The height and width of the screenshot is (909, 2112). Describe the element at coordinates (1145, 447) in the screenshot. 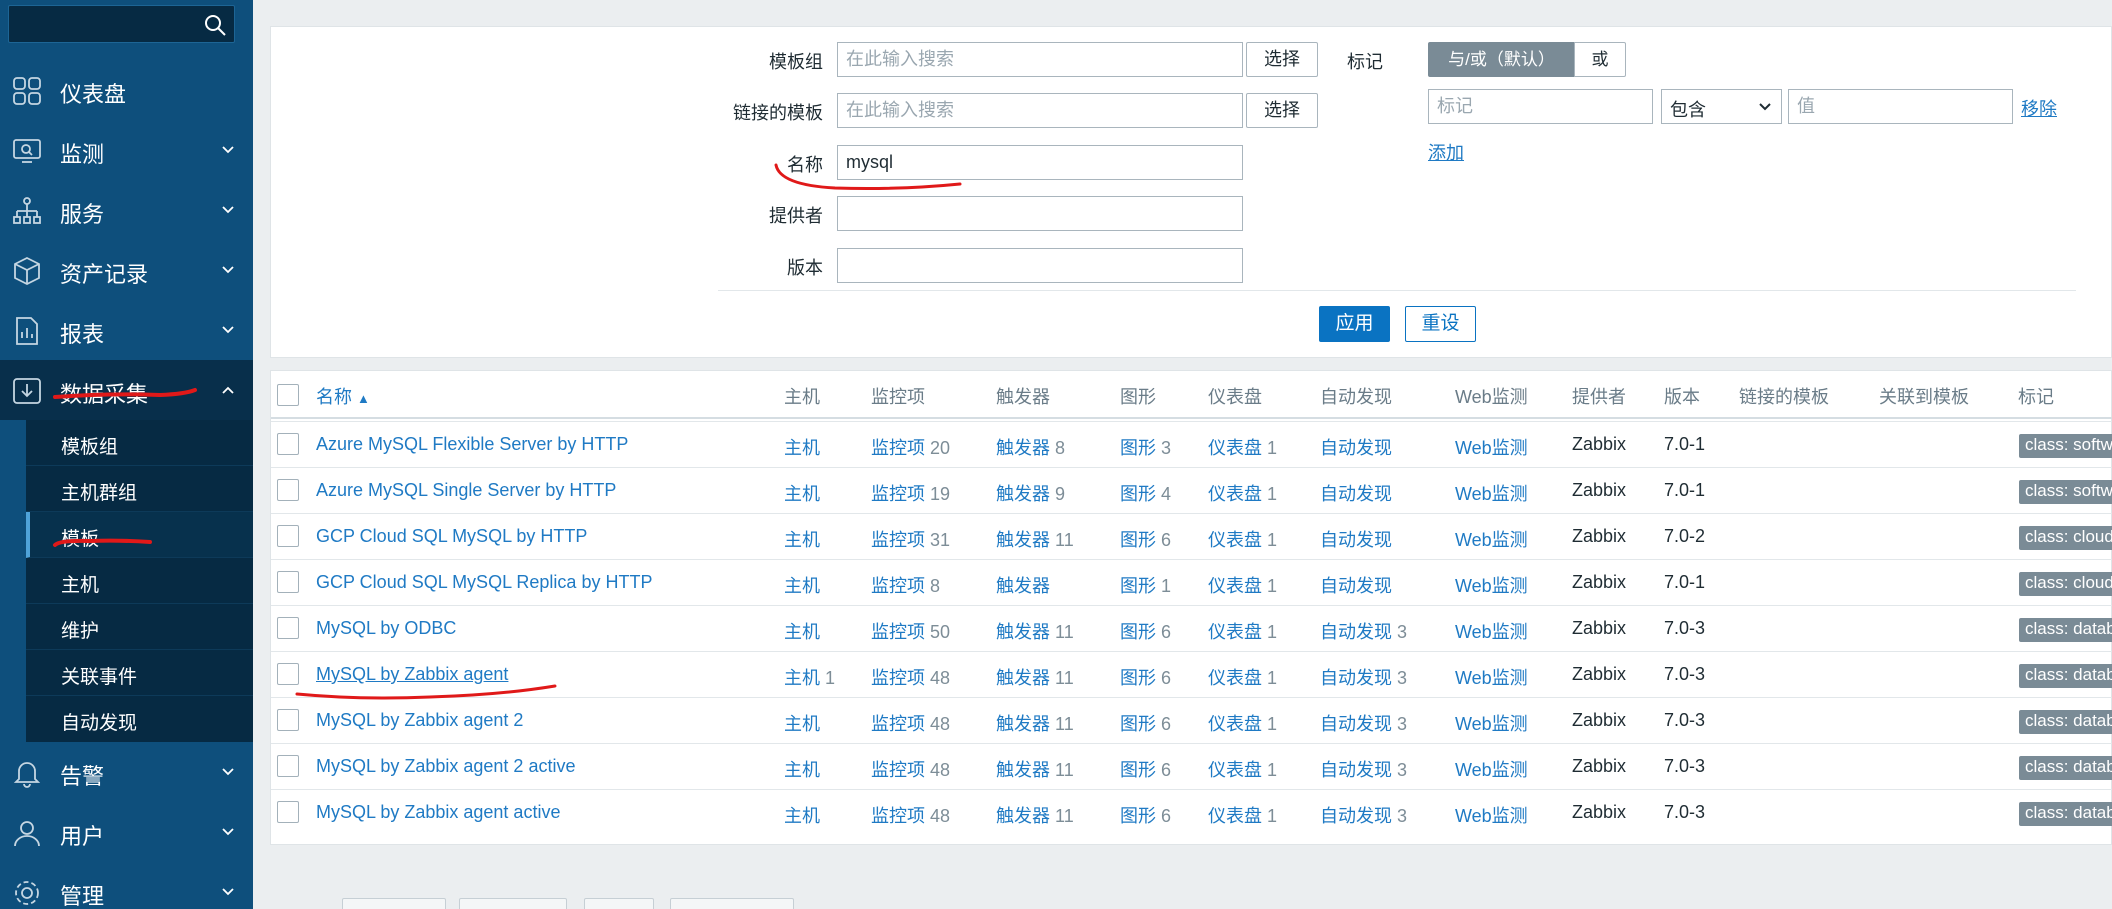

I see `graphs-link: 图形 3` at that location.